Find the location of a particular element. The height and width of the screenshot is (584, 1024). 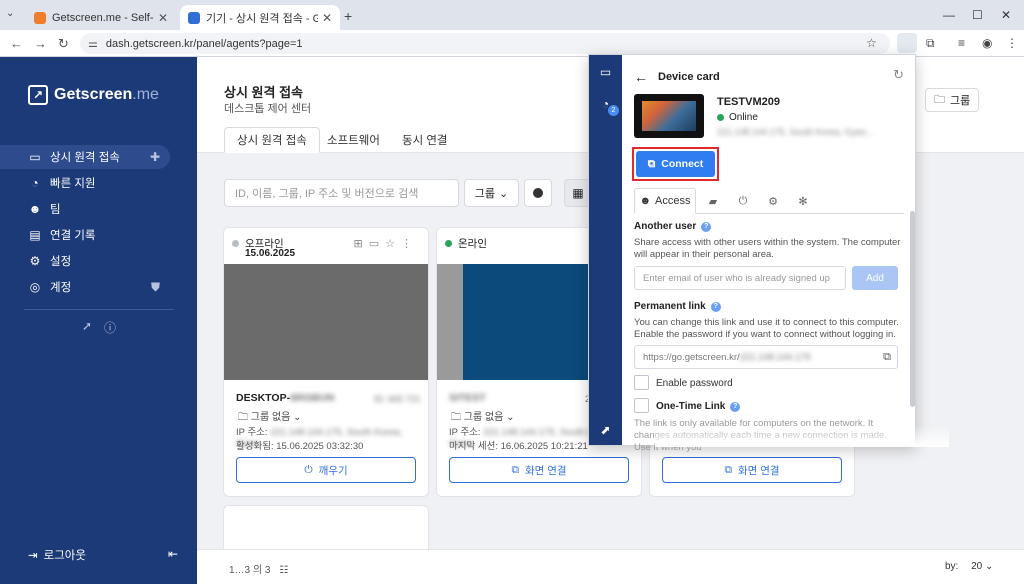

getscreen-extension-icon is located at coordinates (907, 43).